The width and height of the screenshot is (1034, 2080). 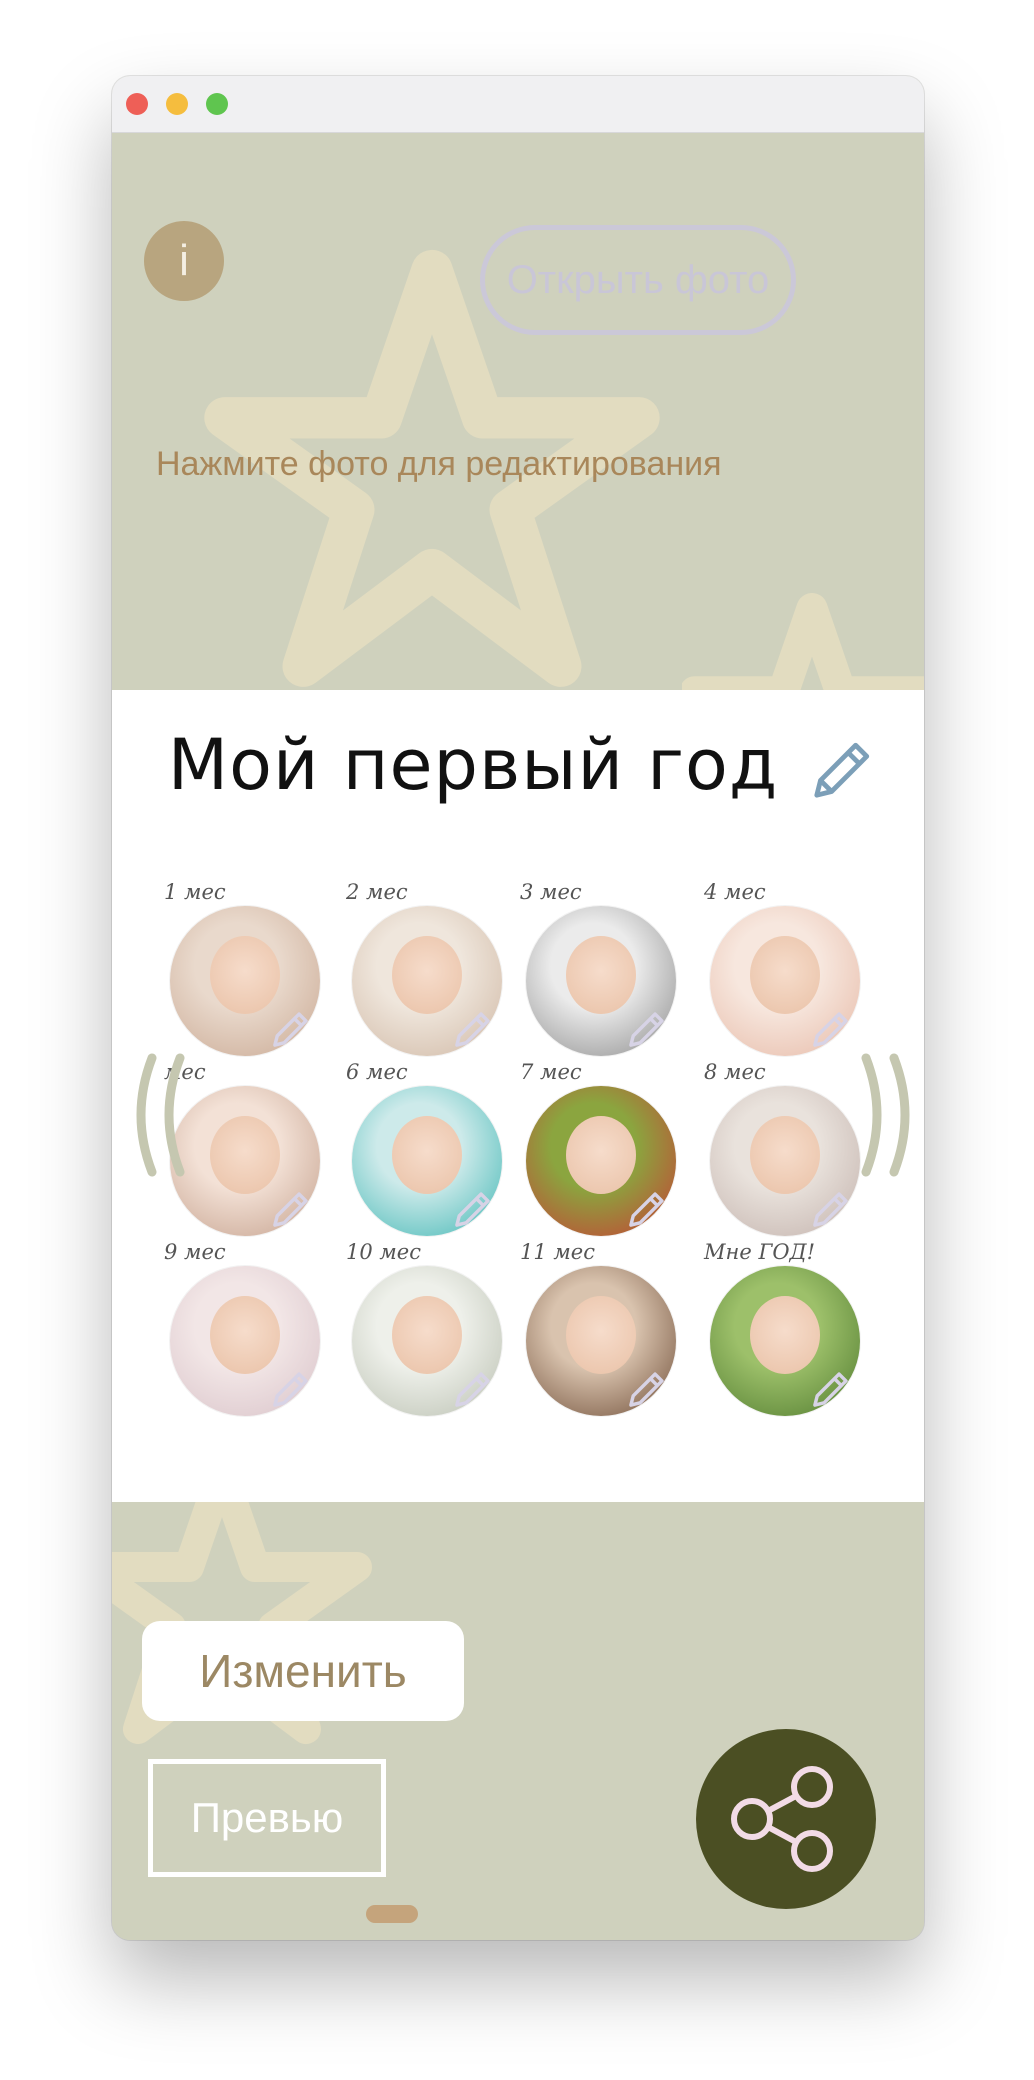 I want to click on preview-button: Превью, so click(x=267, y=1818).